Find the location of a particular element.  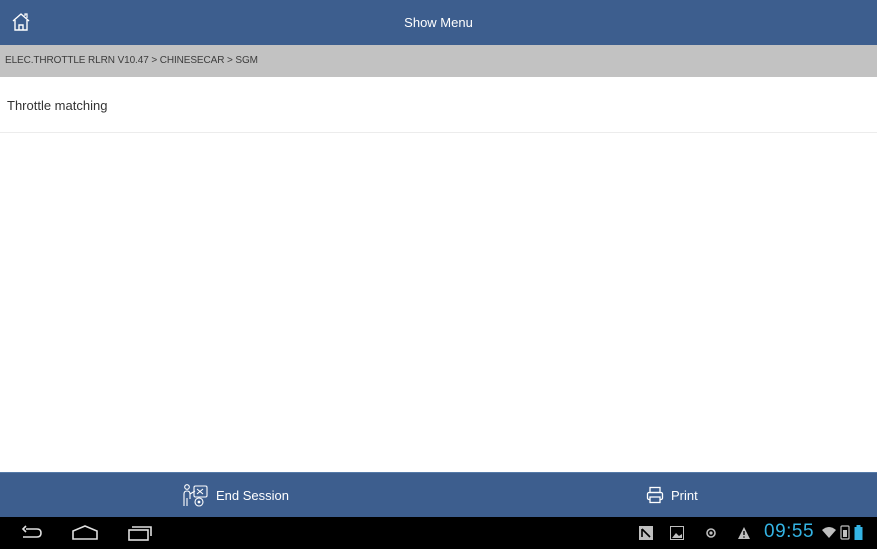

wifi-icon is located at coordinates (829, 534).